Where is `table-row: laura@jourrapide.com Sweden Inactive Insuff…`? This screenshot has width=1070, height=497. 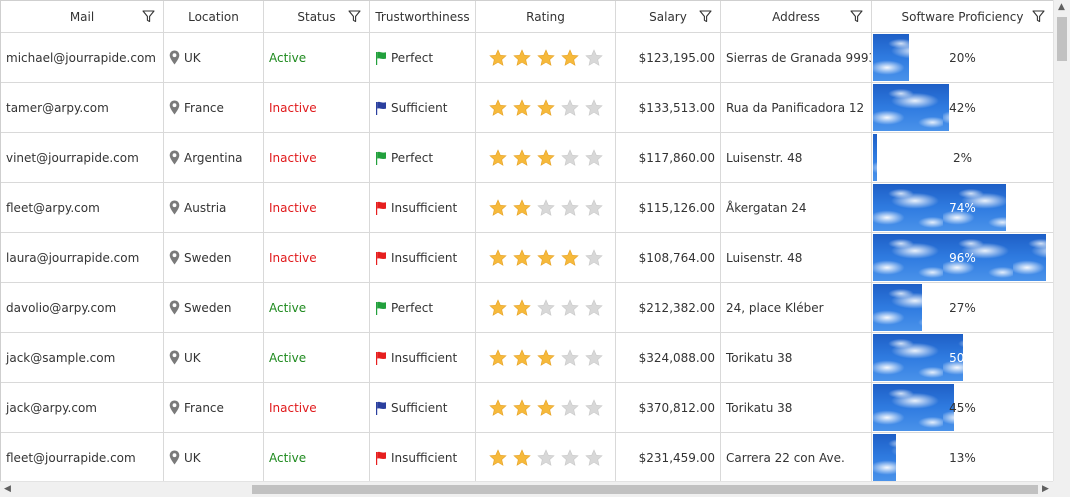
table-row: laura@jourrapide.com Sweden Inactive Insuff… is located at coordinates (527, 258).